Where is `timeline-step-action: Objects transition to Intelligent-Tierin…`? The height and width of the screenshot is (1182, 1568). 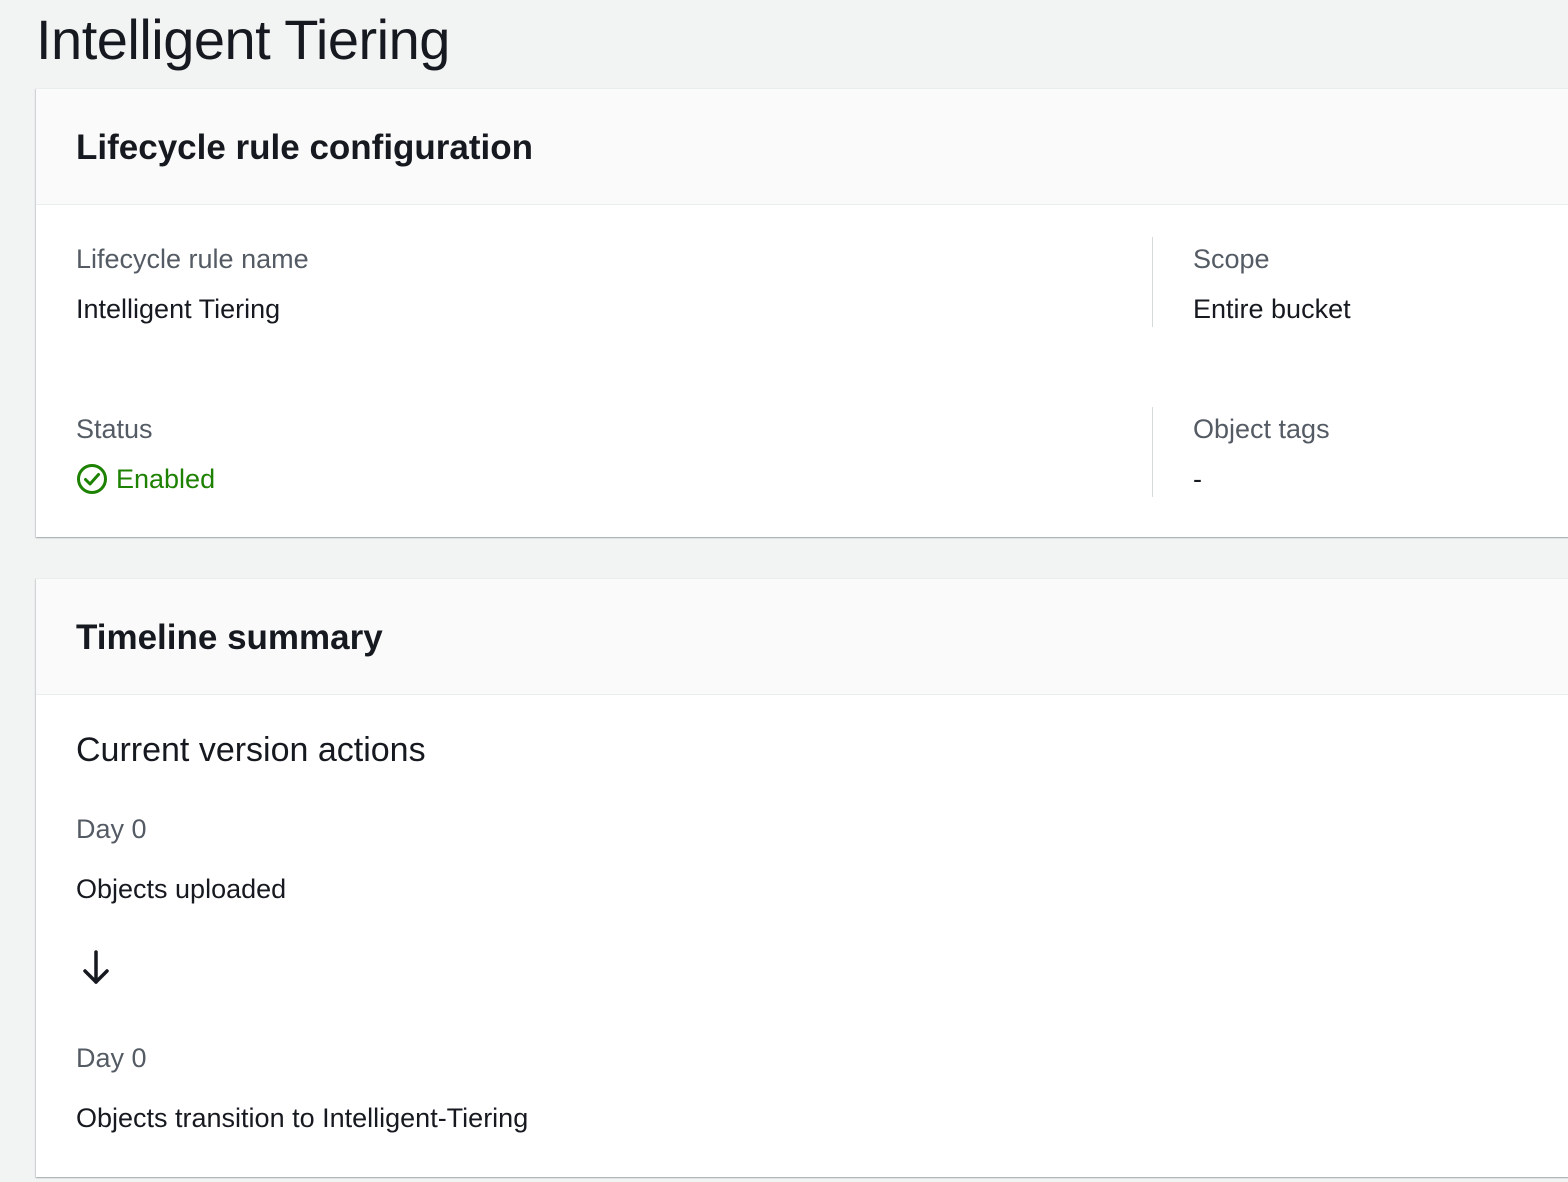
timeline-step-action: Objects transition to Intelligent-Tierin… is located at coordinates (302, 1118).